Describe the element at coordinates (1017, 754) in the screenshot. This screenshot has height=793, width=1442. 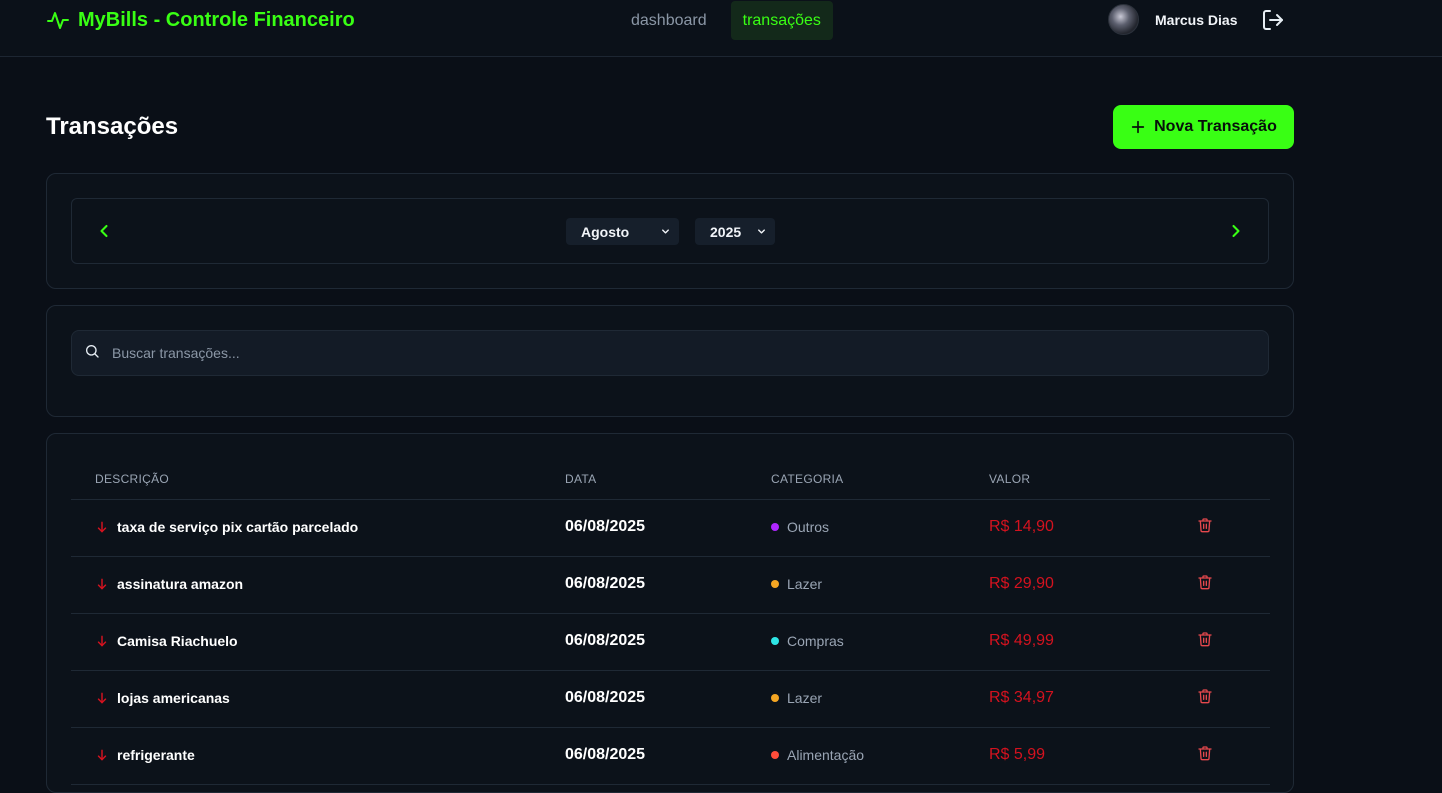
I see `transaction-value: R$ 5,99` at that location.